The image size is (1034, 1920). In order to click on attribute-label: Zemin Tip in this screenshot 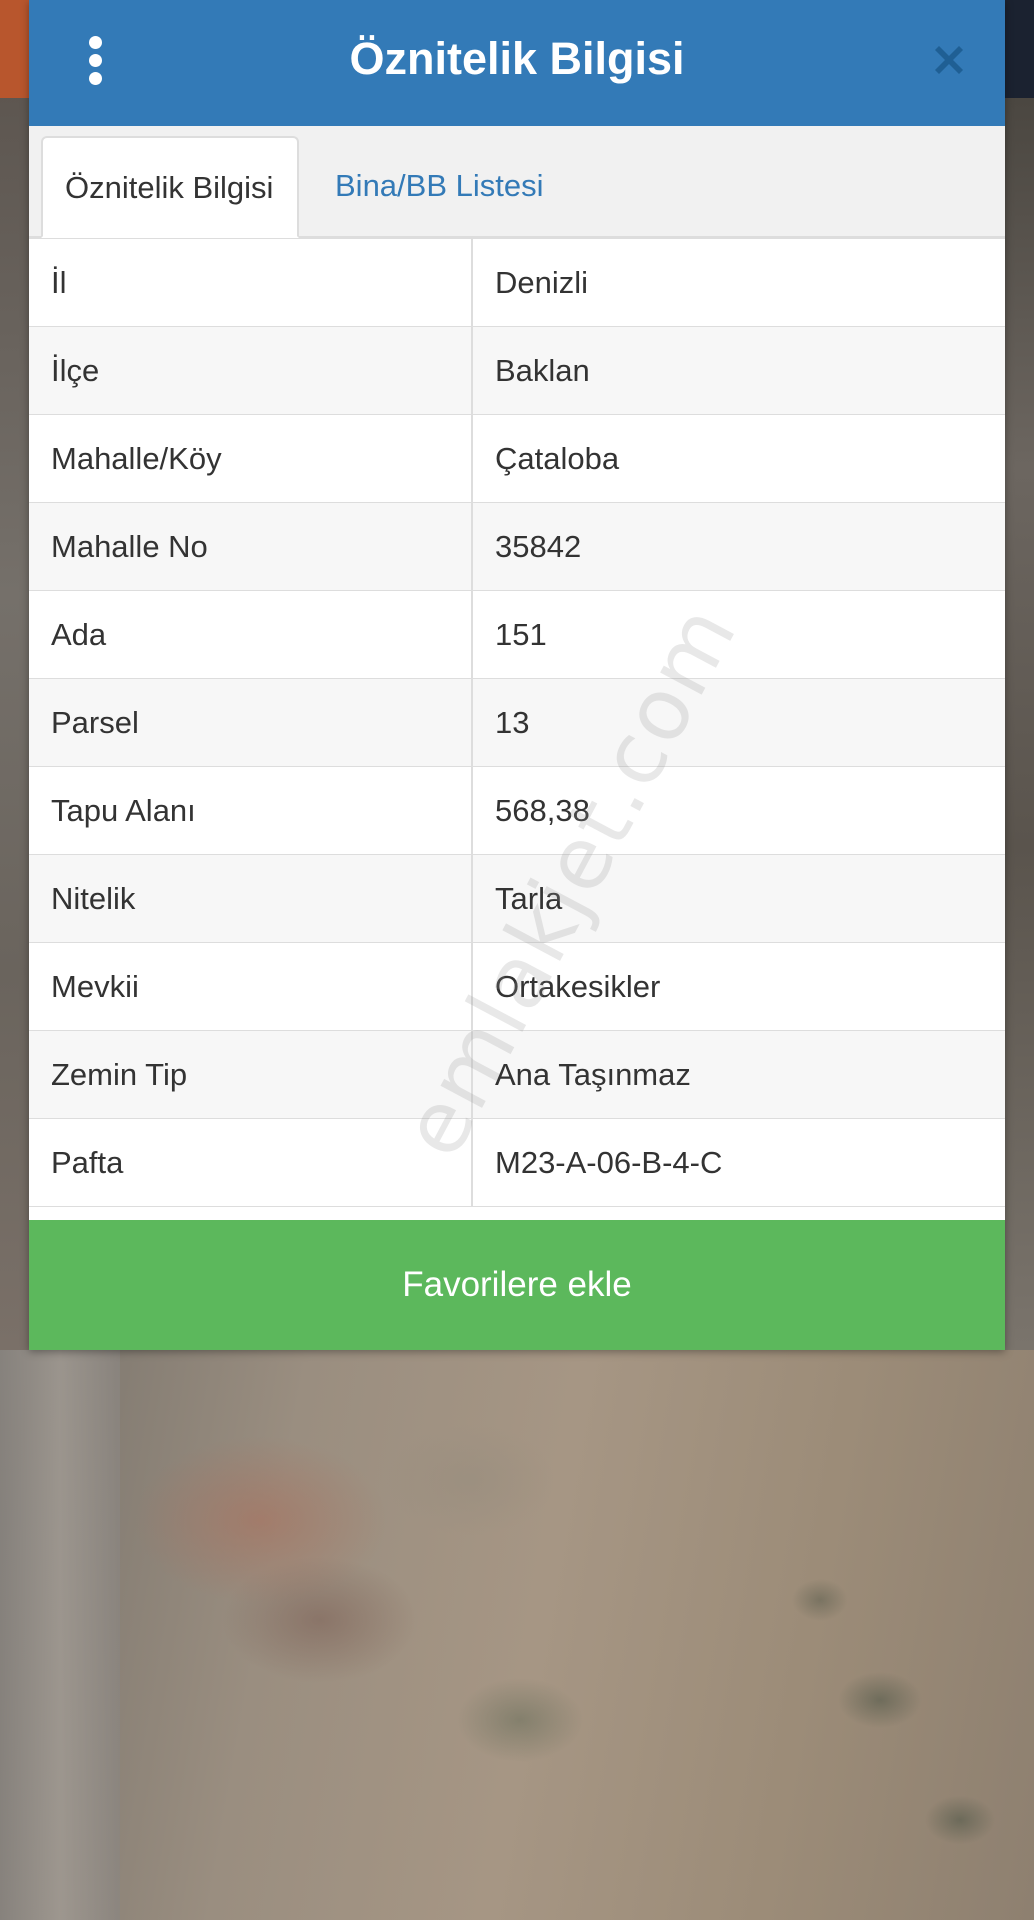, I will do `click(251, 1074)`.